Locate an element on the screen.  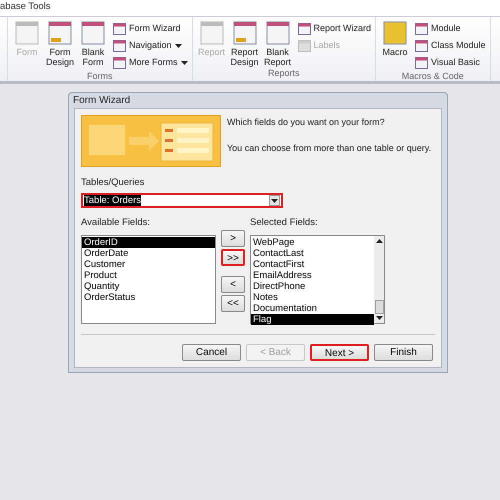
dialog-button: Finish is located at coordinates (403, 352).